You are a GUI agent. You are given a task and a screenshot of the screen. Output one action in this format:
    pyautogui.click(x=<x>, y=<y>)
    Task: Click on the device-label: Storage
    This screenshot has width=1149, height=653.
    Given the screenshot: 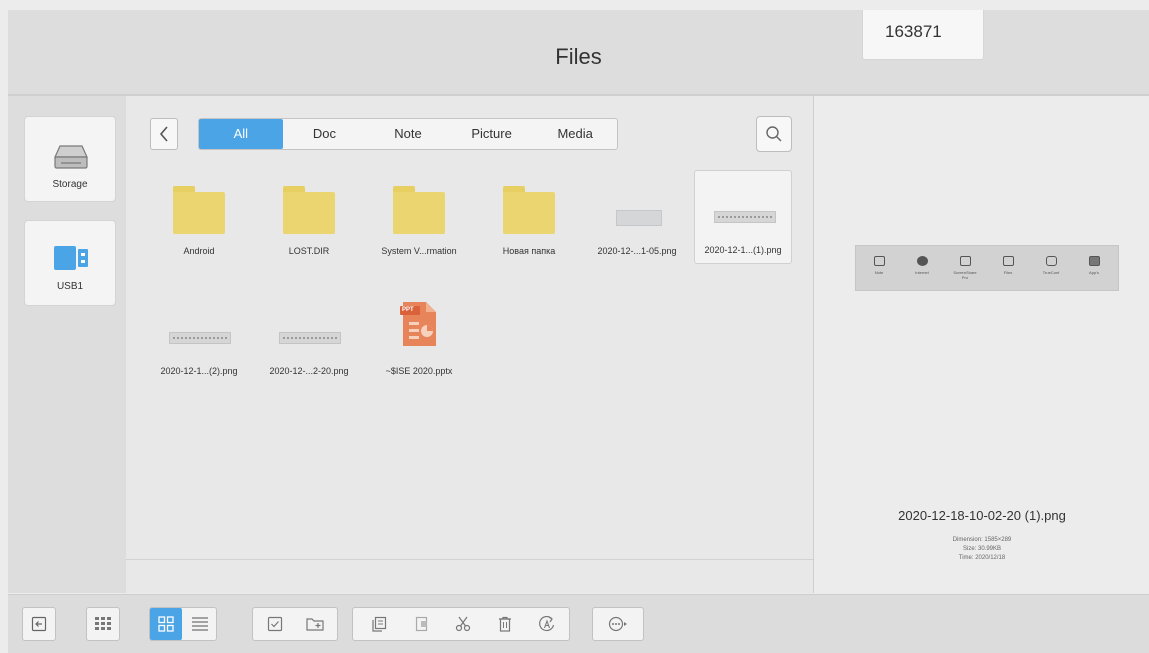 What is the action you would take?
    pyautogui.click(x=70, y=184)
    